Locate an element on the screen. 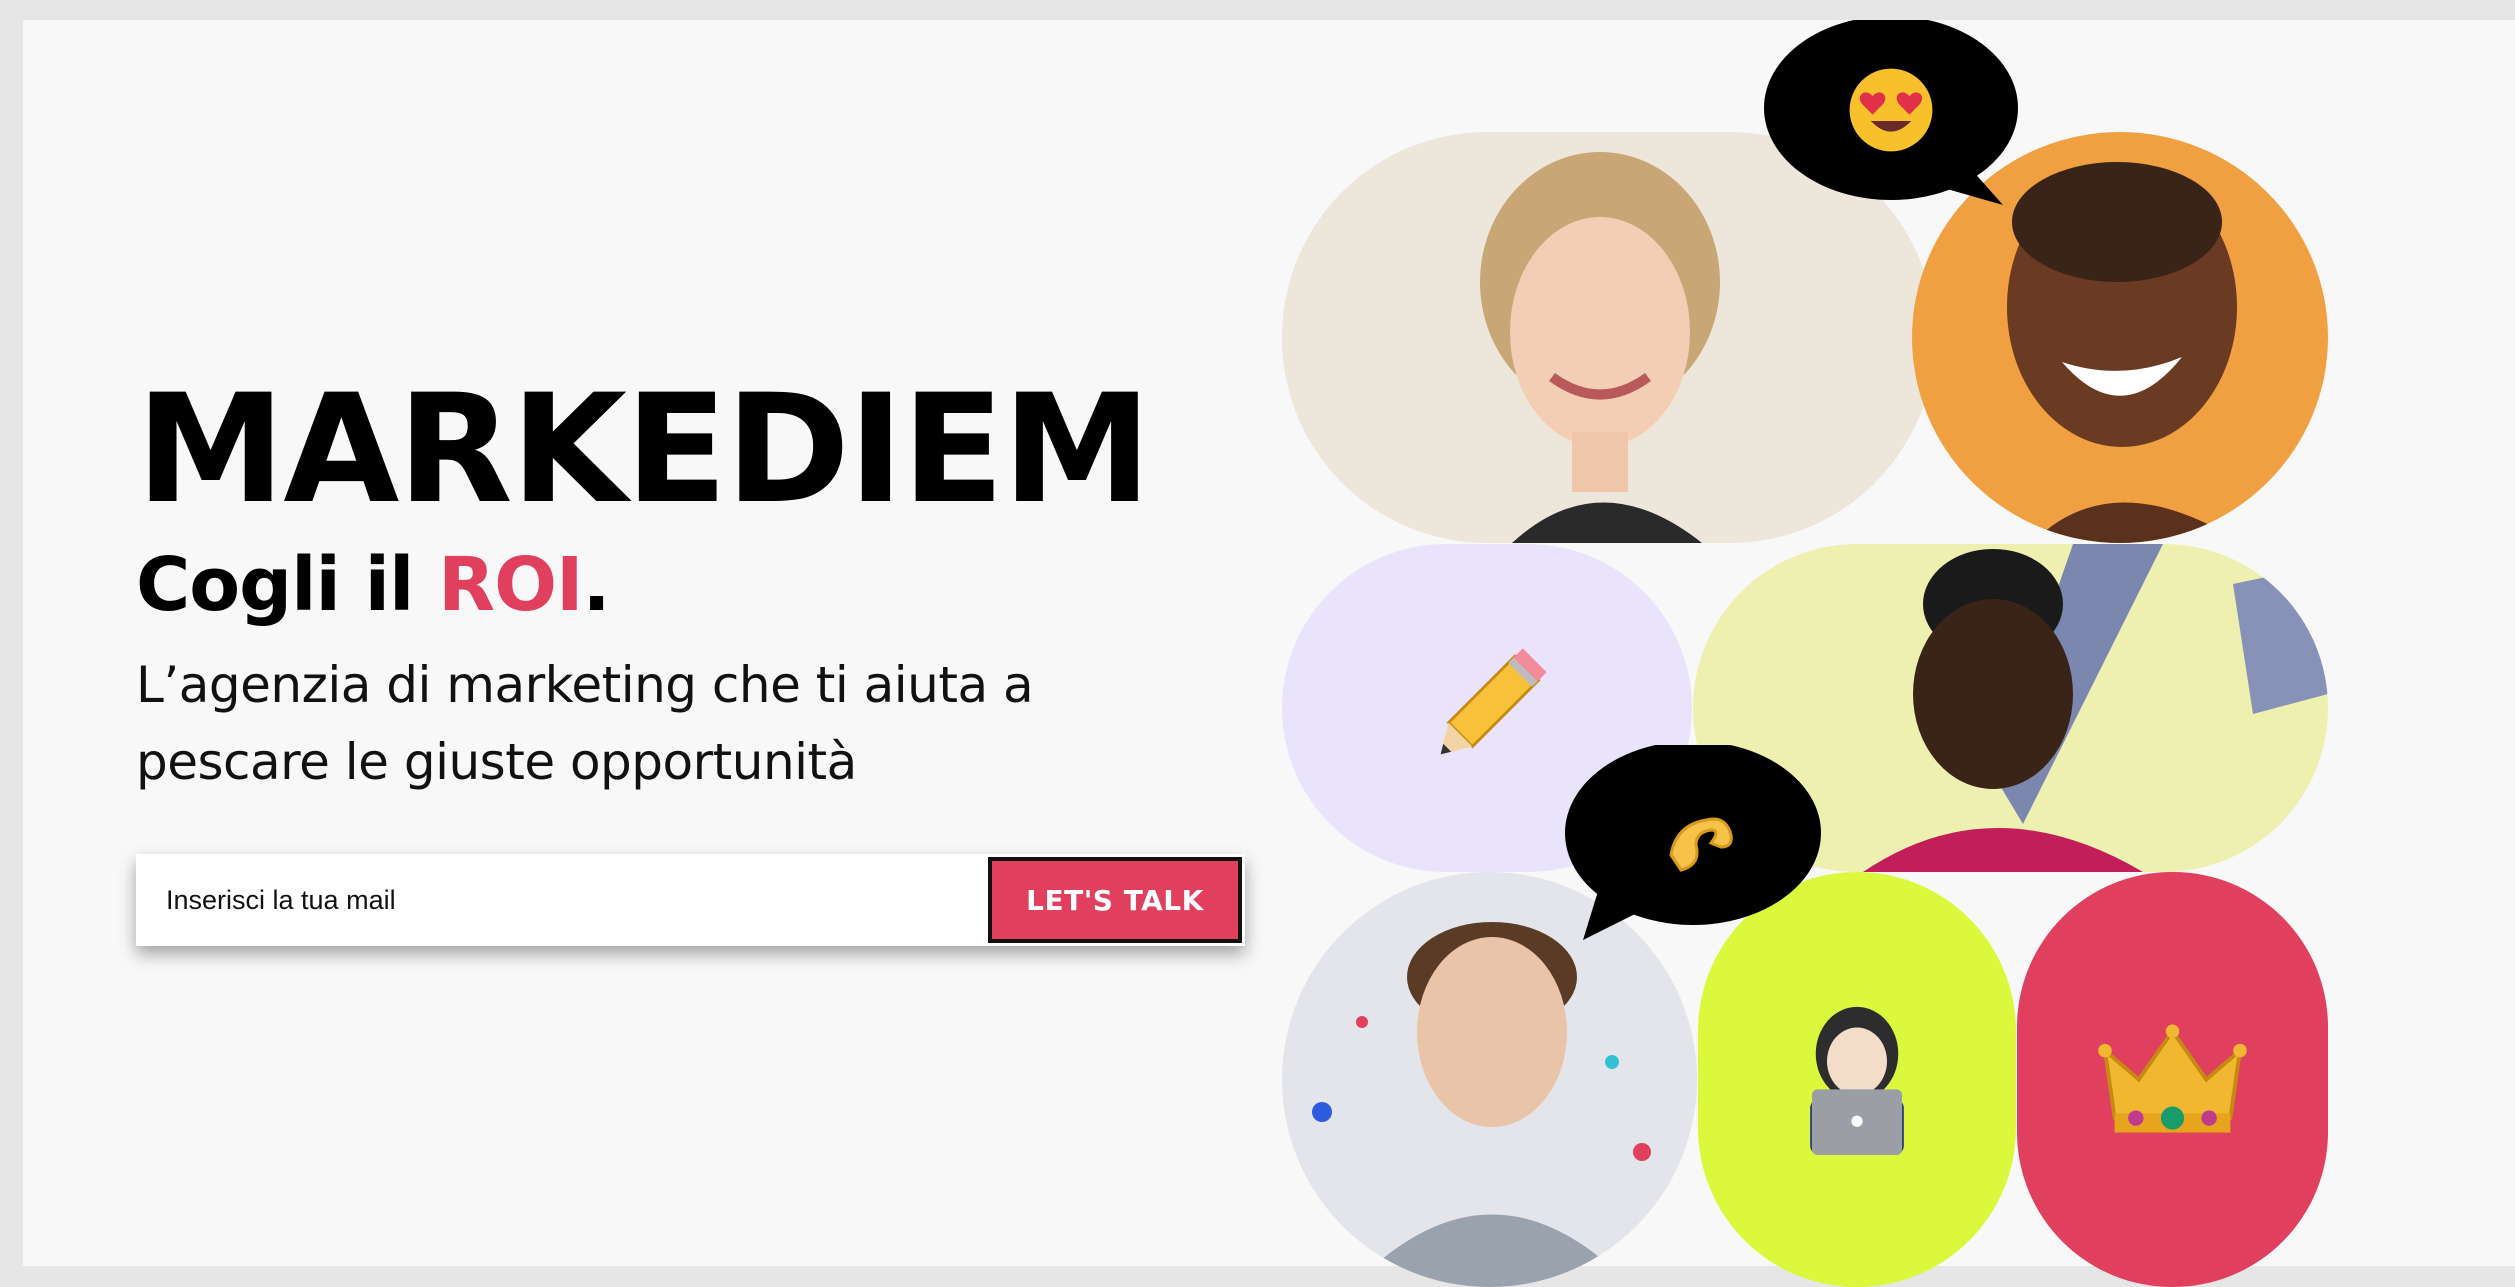 This screenshot has height=1287, width=2515. heart-eyes-icon is located at coordinates (1891, 110).